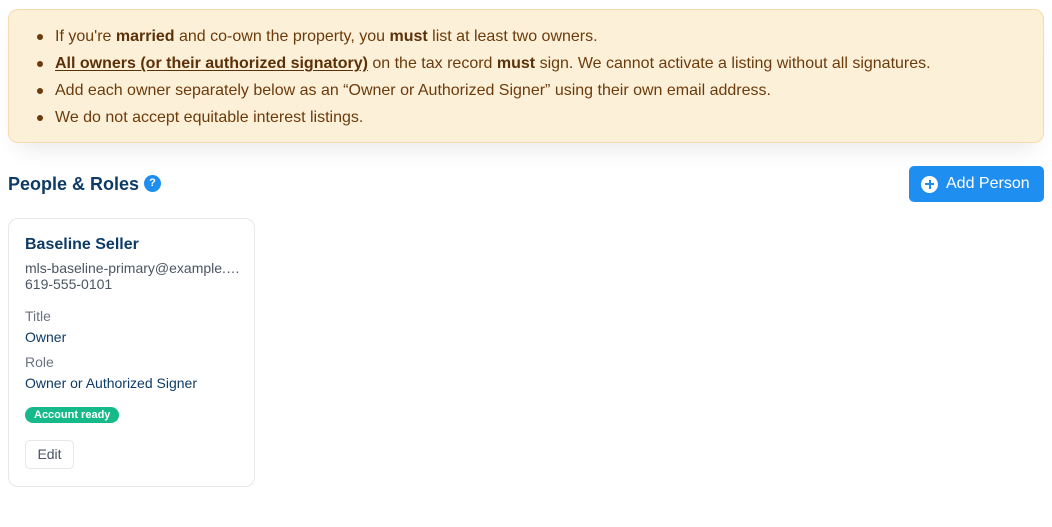 This screenshot has height=527, width=1052. I want to click on edit-button: Edit, so click(49, 454).